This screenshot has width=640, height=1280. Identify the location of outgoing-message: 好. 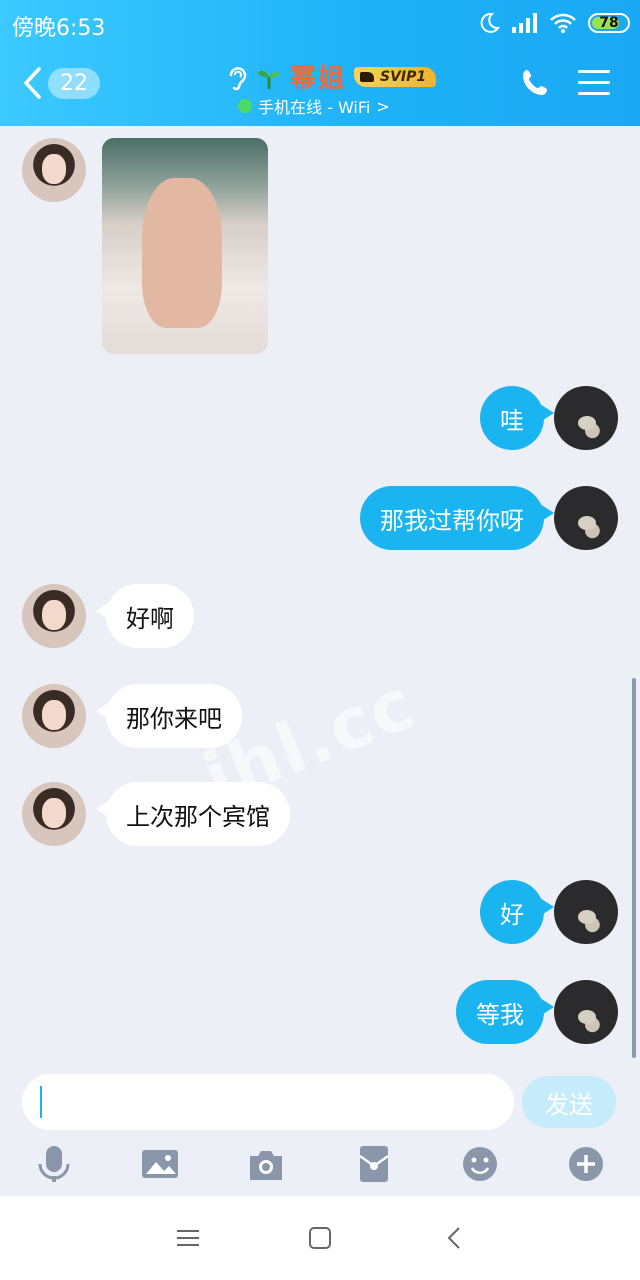
(517, 912).